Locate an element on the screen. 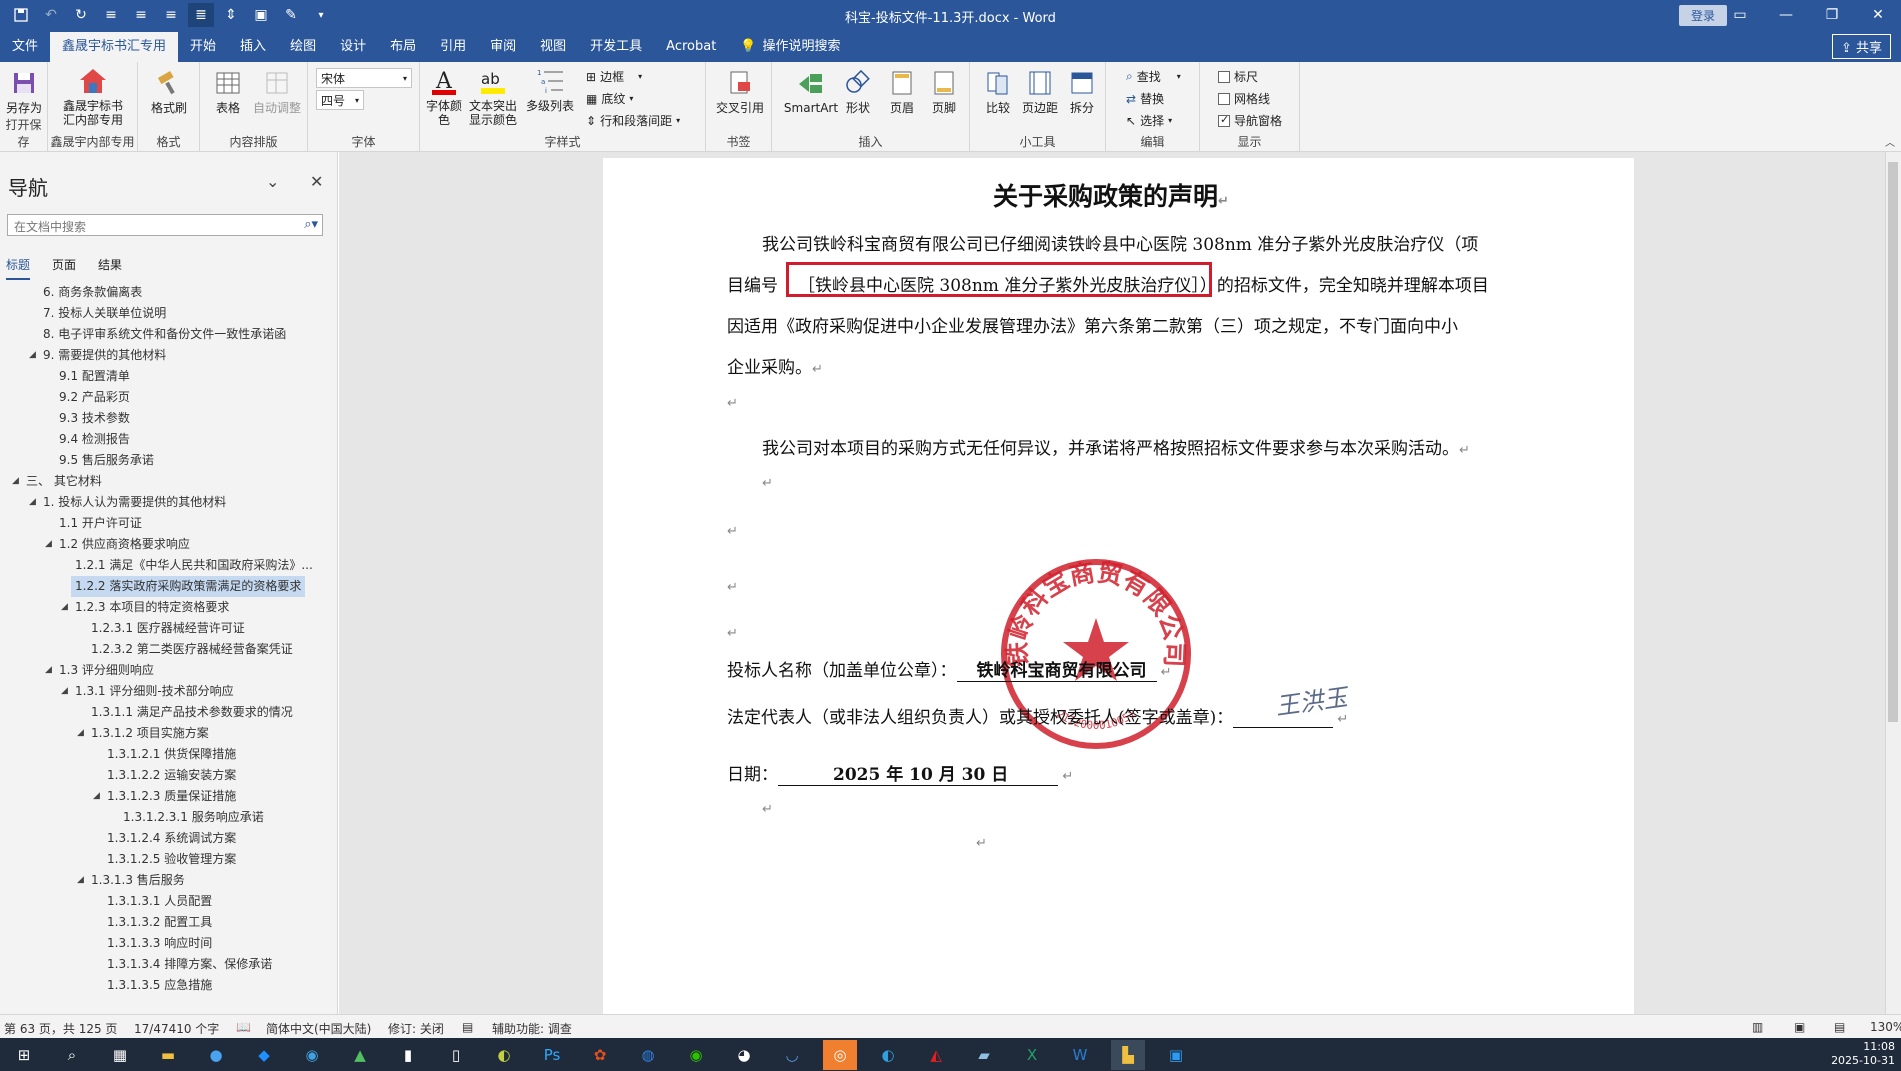  nav-heading-item: ◢ 1.3.1 评分细则-技术部分响应 is located at coordinates (169, 691).